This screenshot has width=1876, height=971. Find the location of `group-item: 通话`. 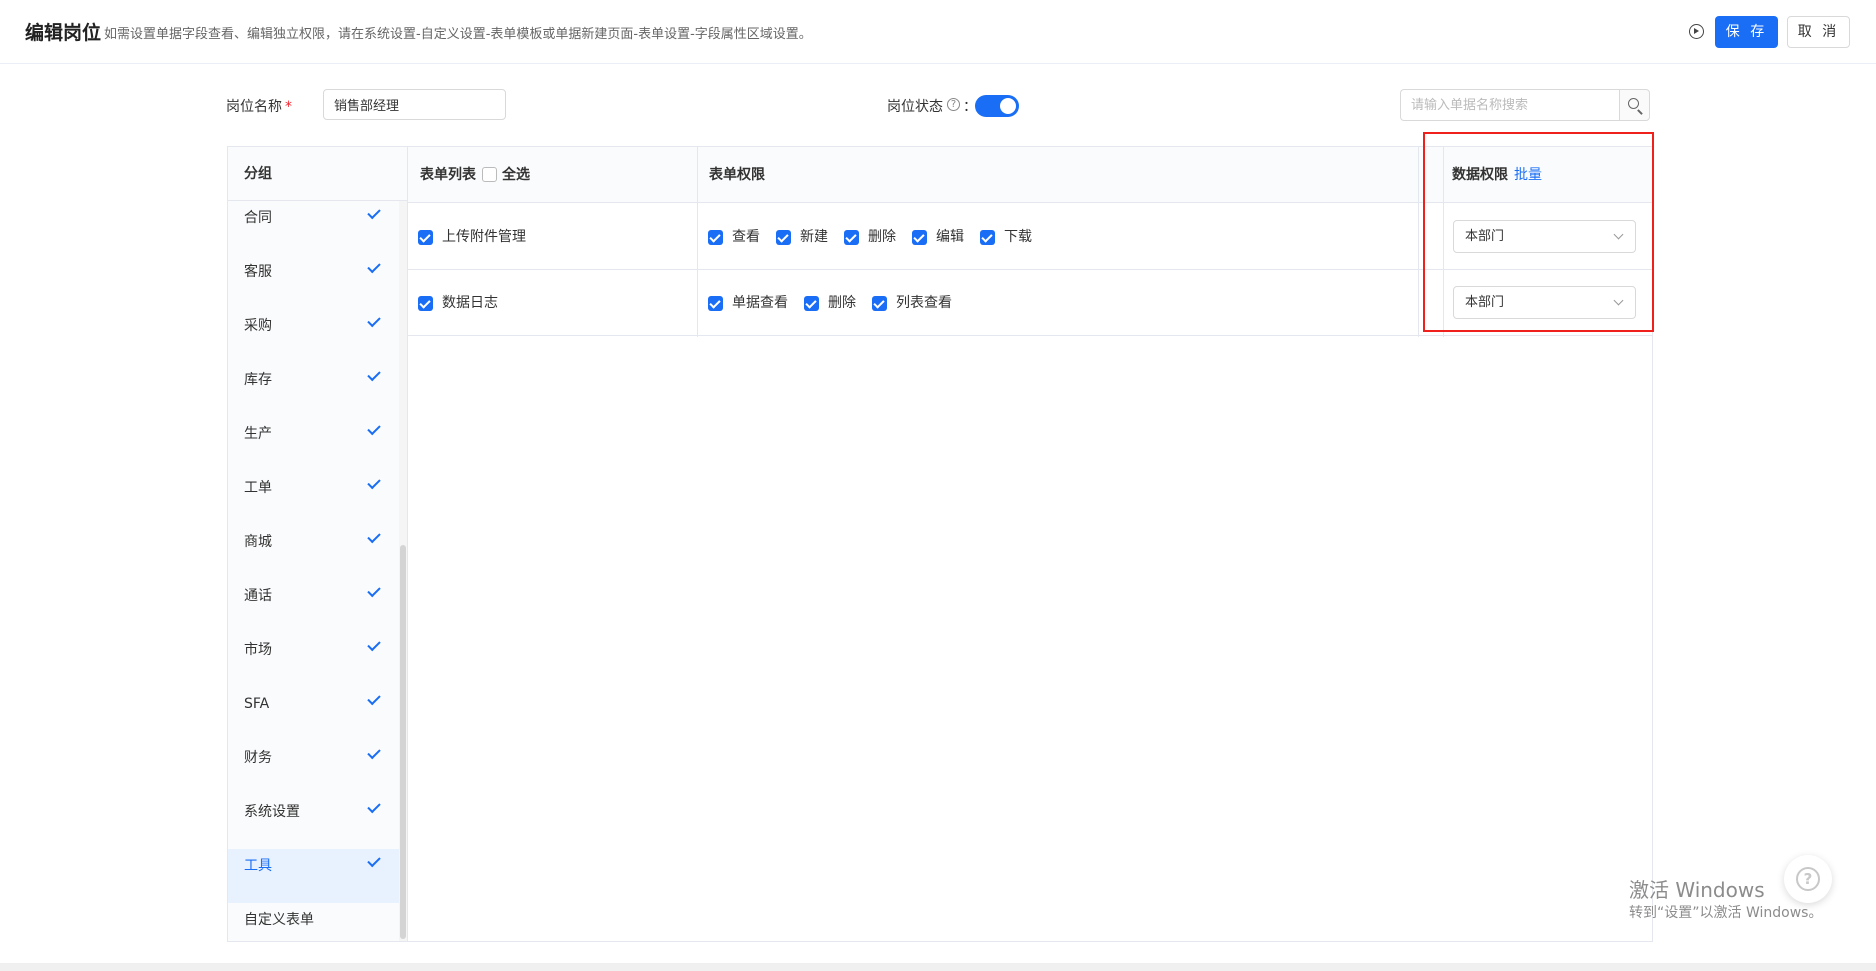

group-item: 通话 is located at coordinates (317, 606).